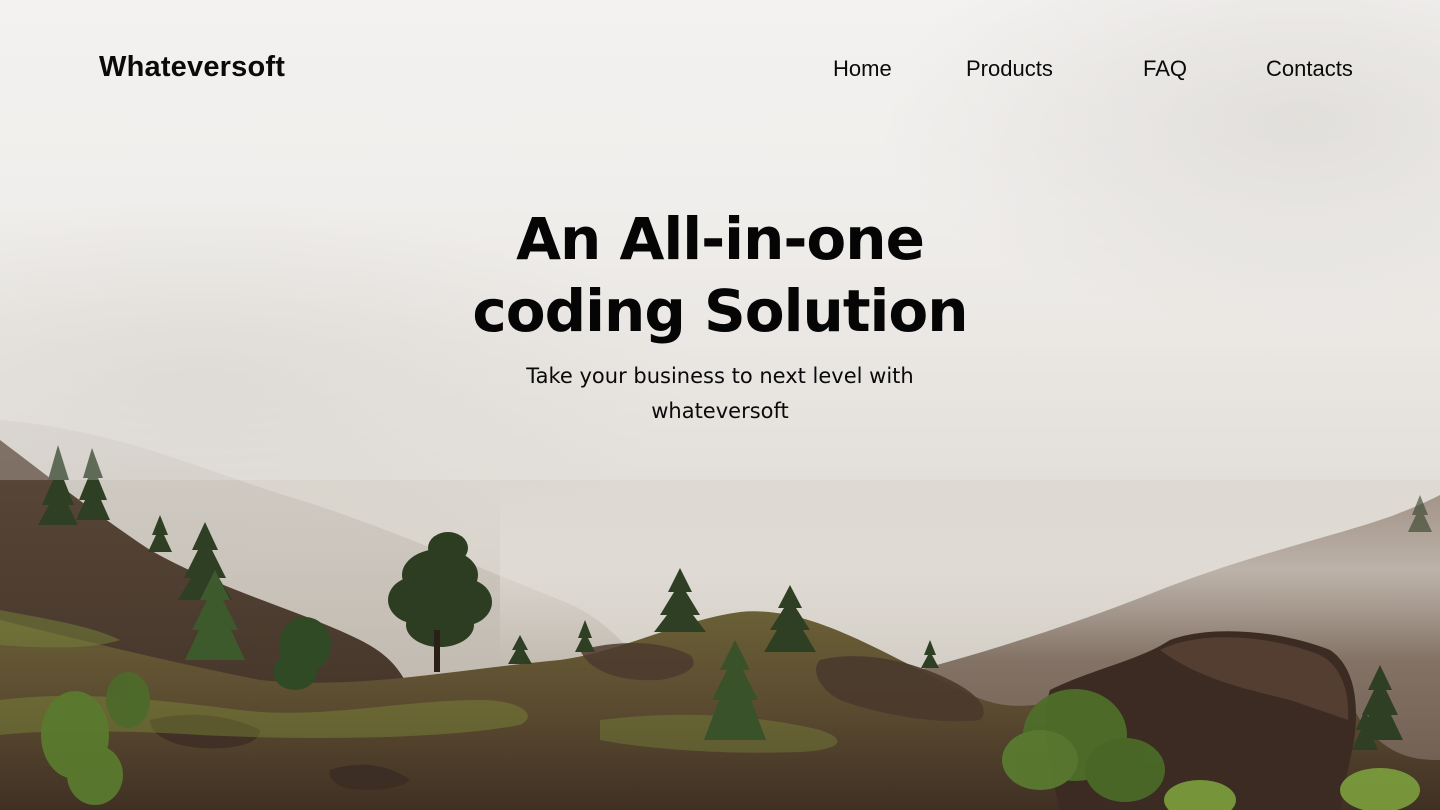 This screenshot has width=1440, height=810. Describe the element at coordinates (1165, 69) in the screenshot. I see `nav-faq-link: FAQ` at that location.